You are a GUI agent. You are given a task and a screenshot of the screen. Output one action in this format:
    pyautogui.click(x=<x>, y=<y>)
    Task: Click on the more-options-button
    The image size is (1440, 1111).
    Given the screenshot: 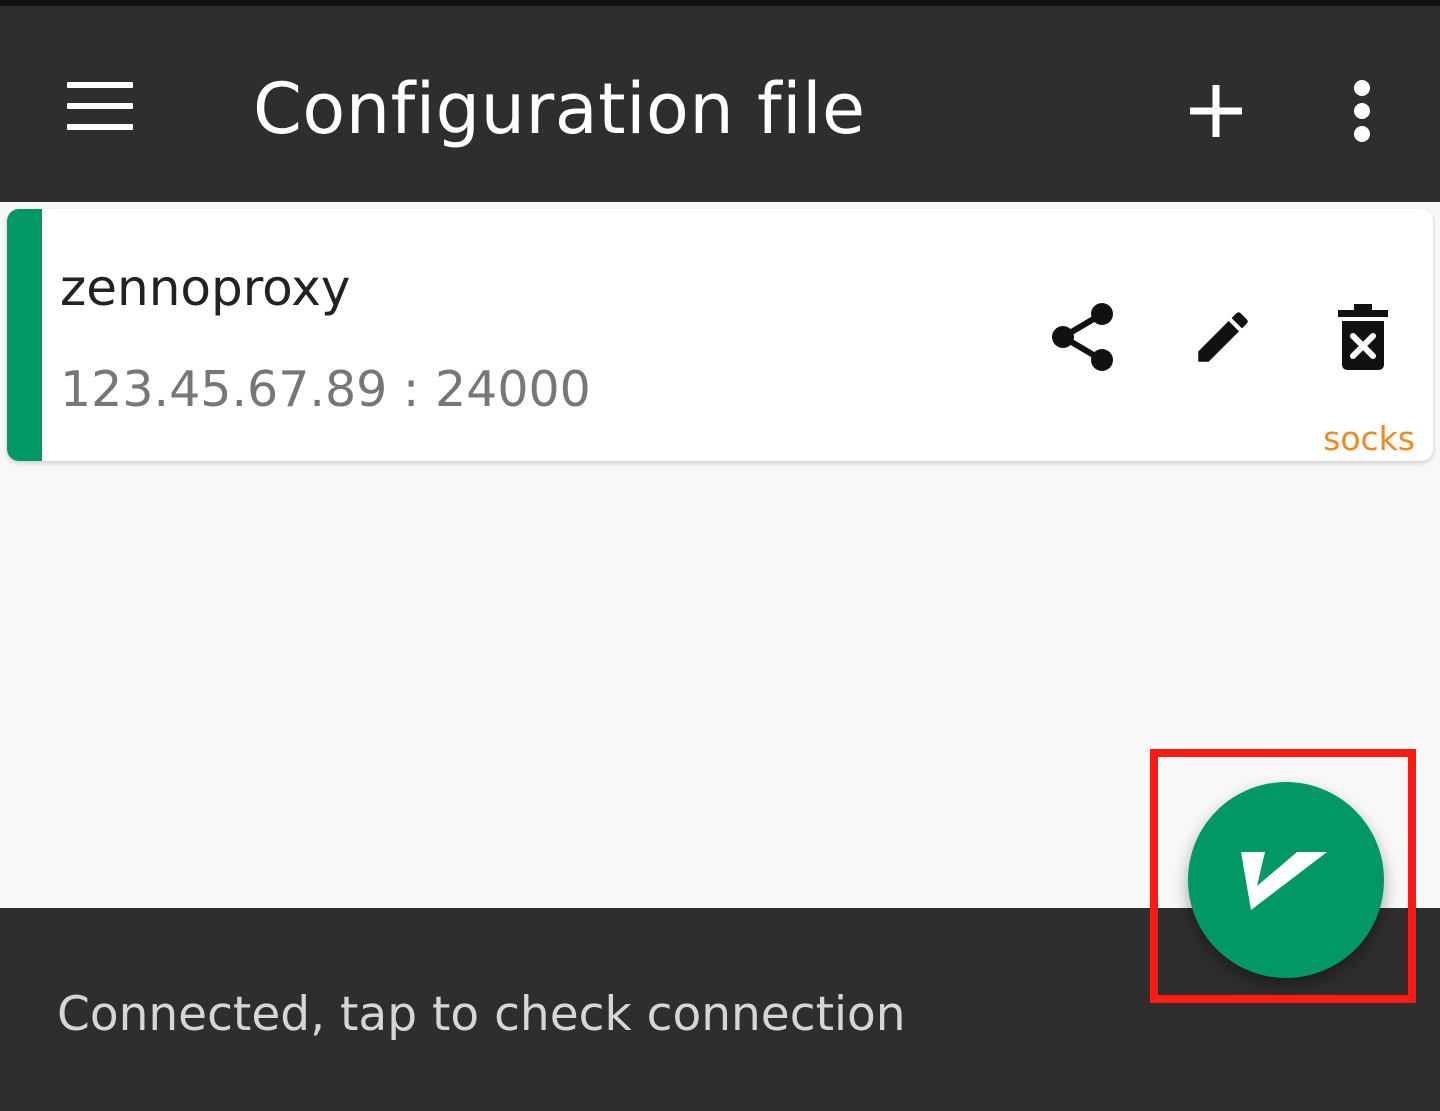 What is the action you would take?
    pyautogui.click(x=1362, y=111)
    